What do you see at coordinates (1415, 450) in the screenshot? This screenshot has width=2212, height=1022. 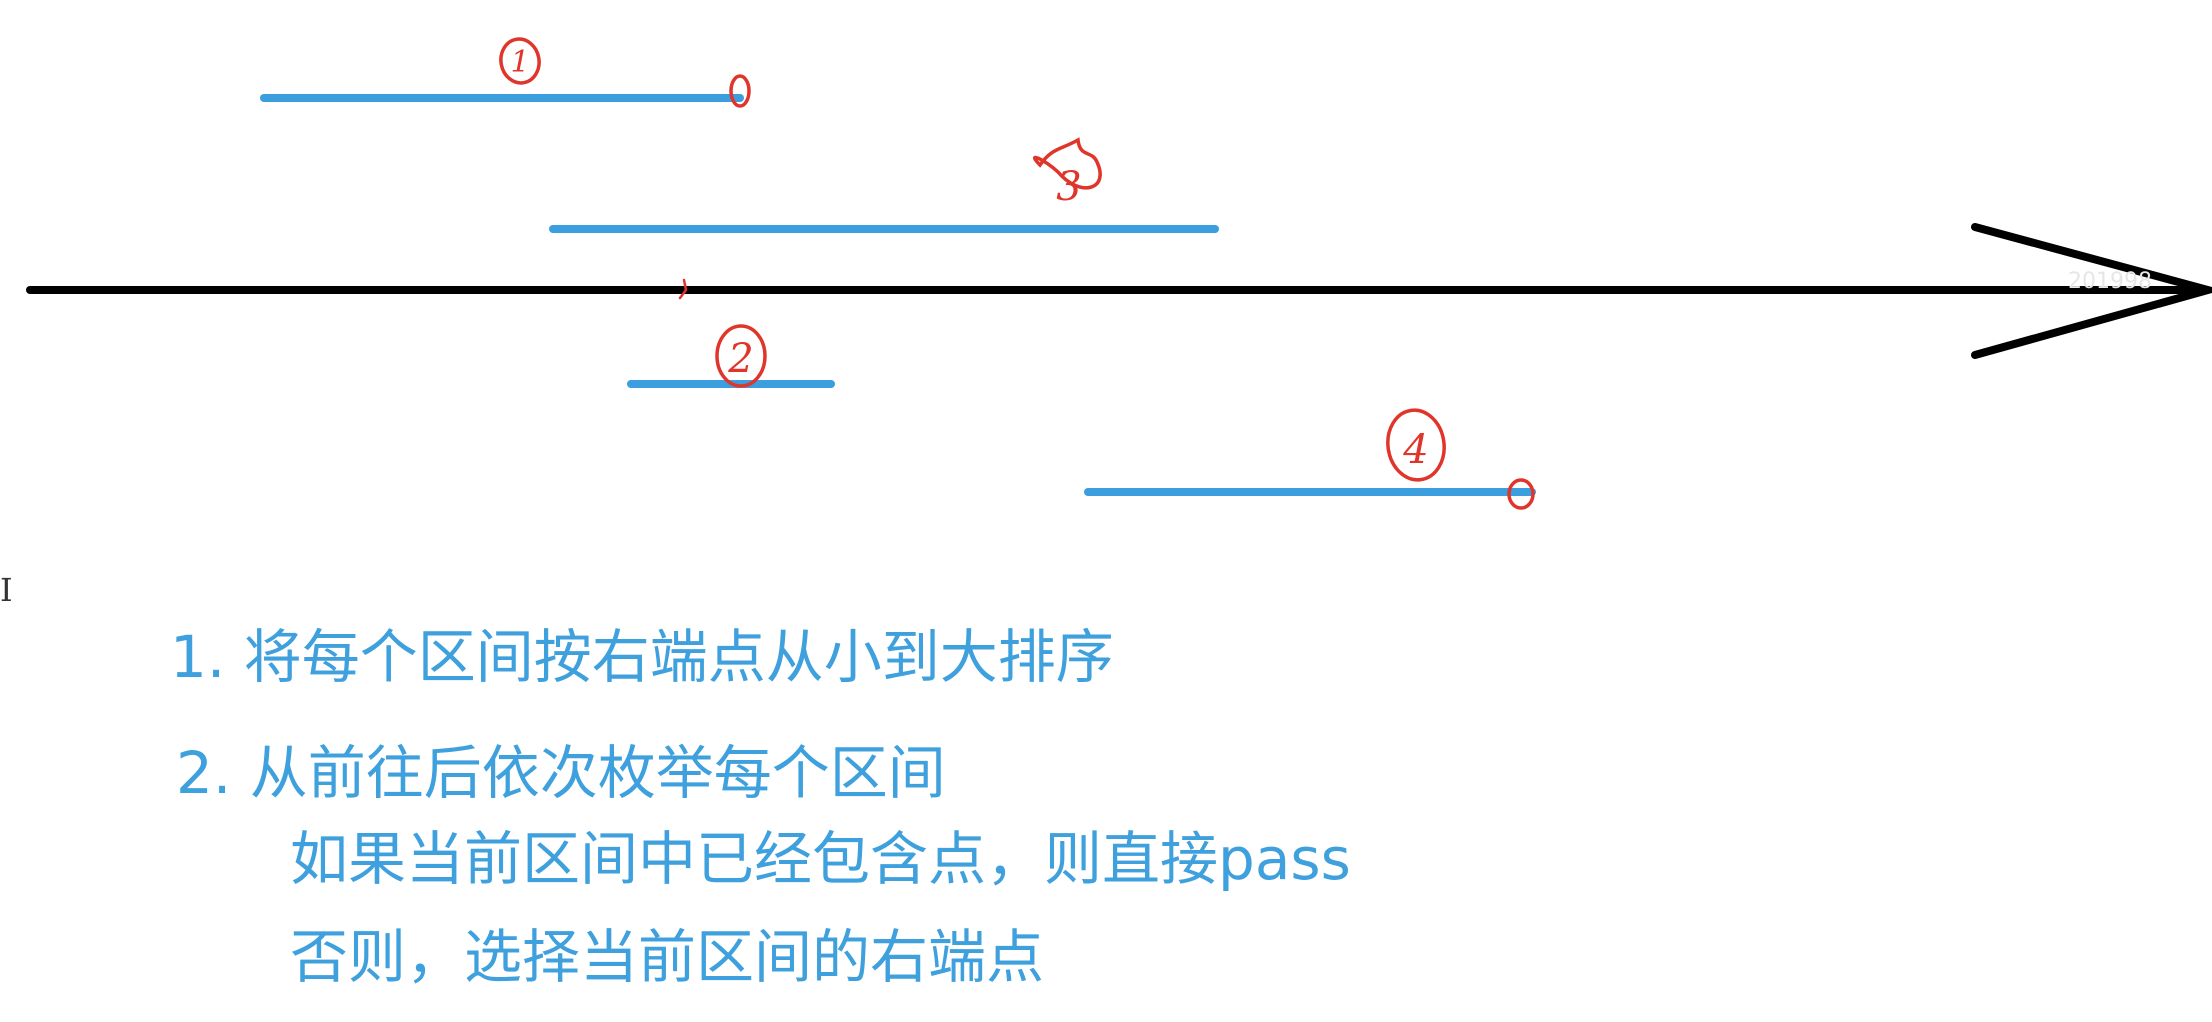 I see `circled-number-4-label: 4` at bounding box center [1415, 450].